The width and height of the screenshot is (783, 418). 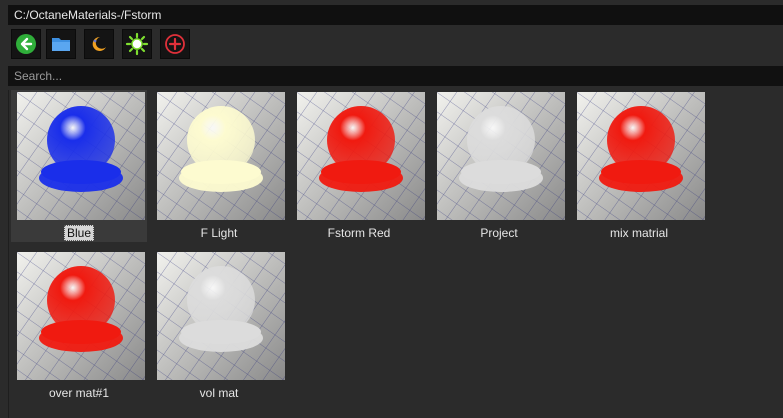 I want to click on search-input, so click(x=395, y=76).